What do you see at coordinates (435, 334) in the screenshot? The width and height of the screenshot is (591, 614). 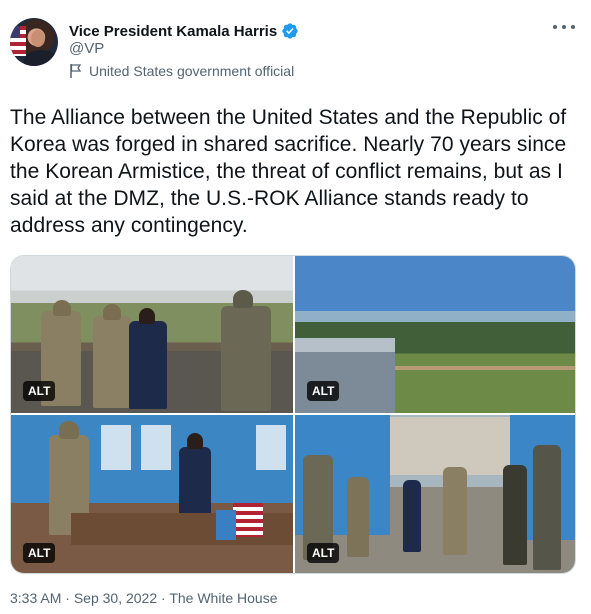 I see `media-photo-2: ALT` at bounding box center [435, 334].